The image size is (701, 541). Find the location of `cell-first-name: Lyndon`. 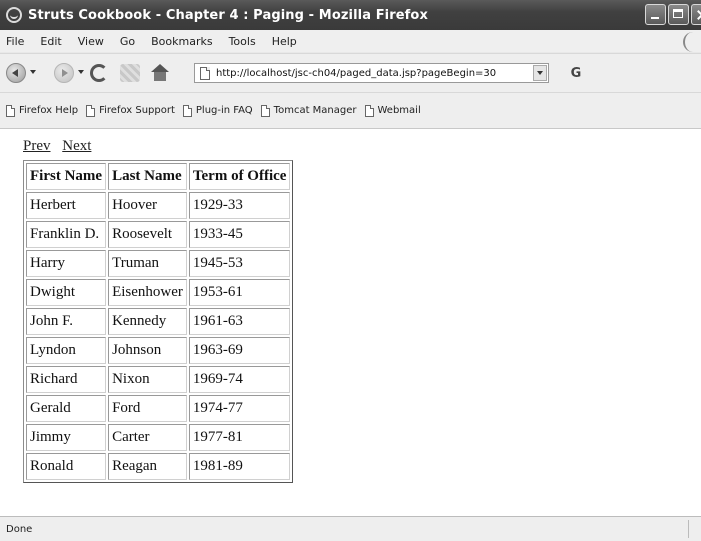

cell-first-name: Lyndon is located at coordinates (66, 350).